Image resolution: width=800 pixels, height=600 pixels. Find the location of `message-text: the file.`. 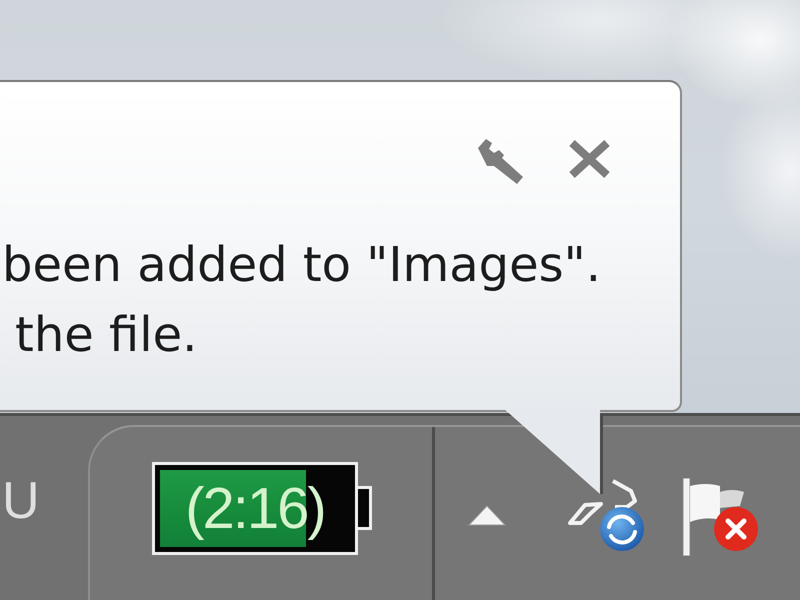

message-text: the file. is located at coordinates (106, 335).